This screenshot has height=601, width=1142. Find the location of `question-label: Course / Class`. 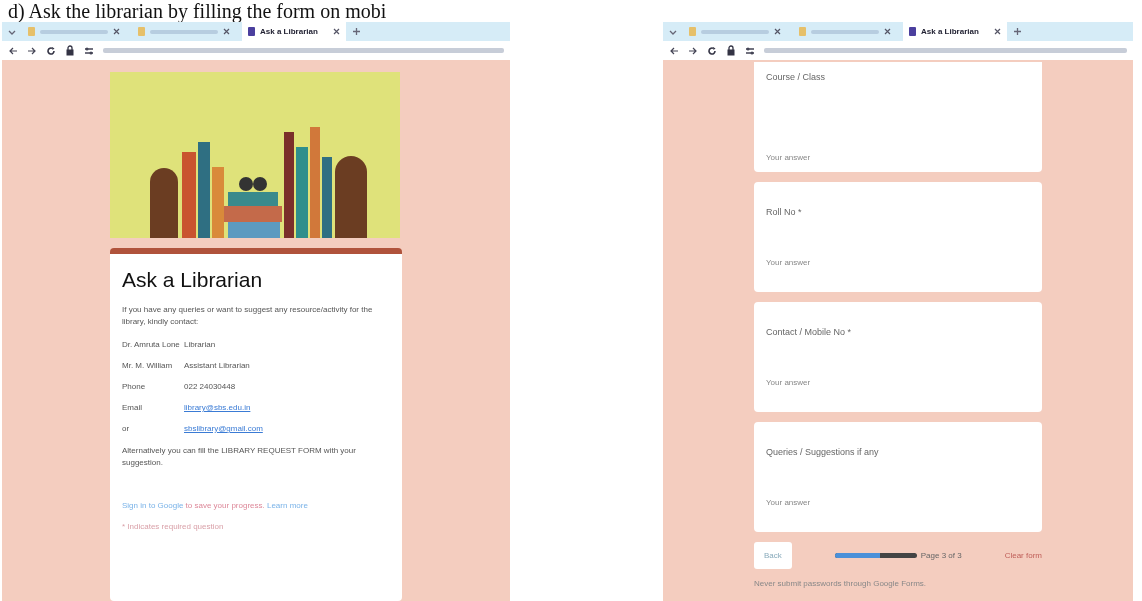

question-label: Course / Class is located at coordinates (796, 77).